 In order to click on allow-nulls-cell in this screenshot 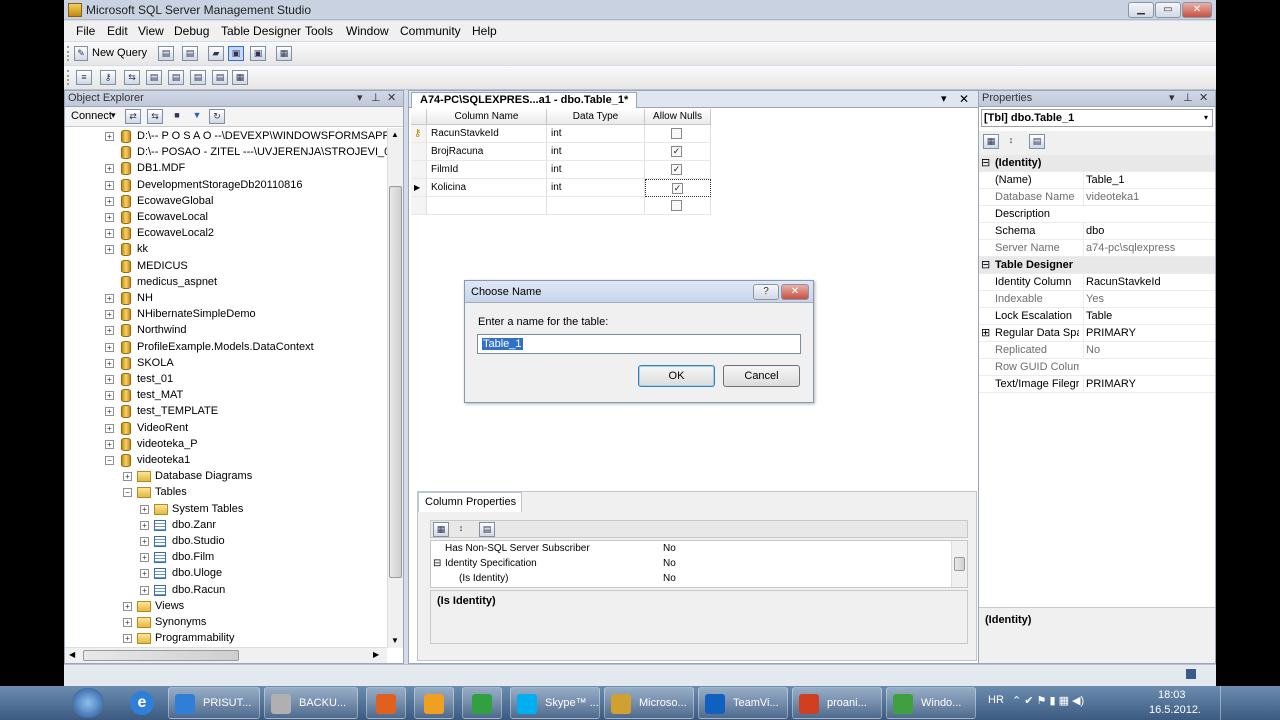, I will do `click(678, 206)`.